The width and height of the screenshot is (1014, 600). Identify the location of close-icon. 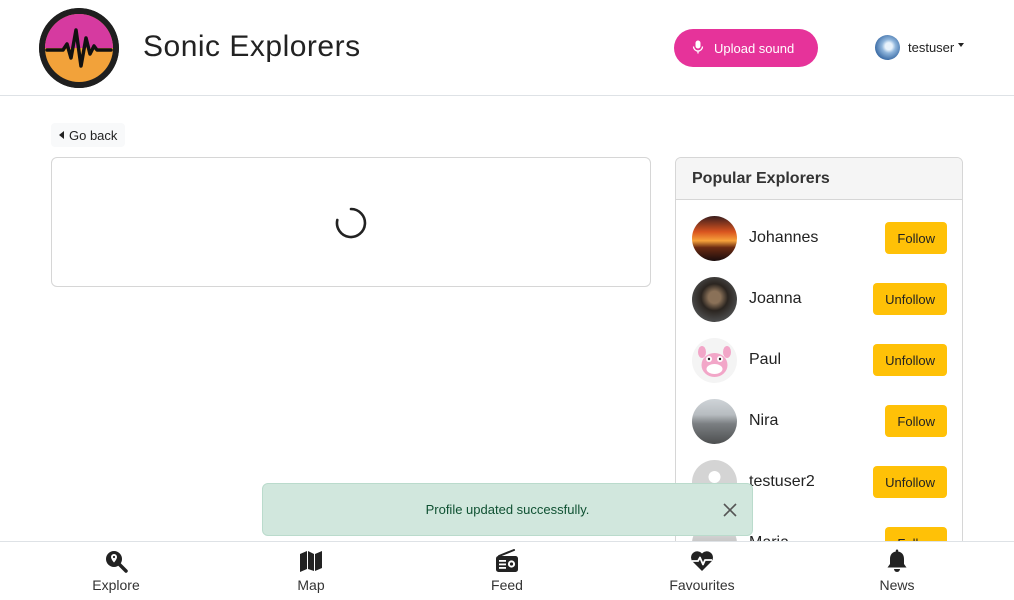
(730, 510).